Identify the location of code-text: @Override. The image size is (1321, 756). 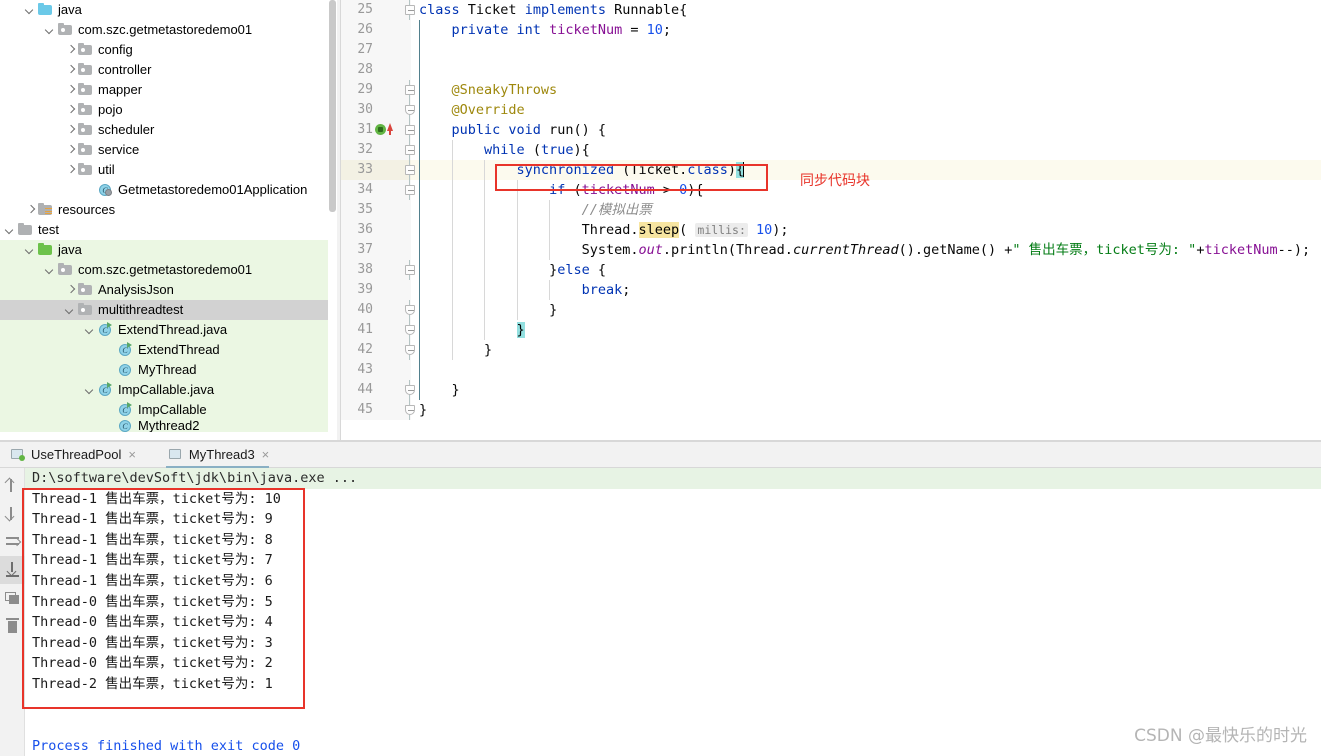
(488, 110).